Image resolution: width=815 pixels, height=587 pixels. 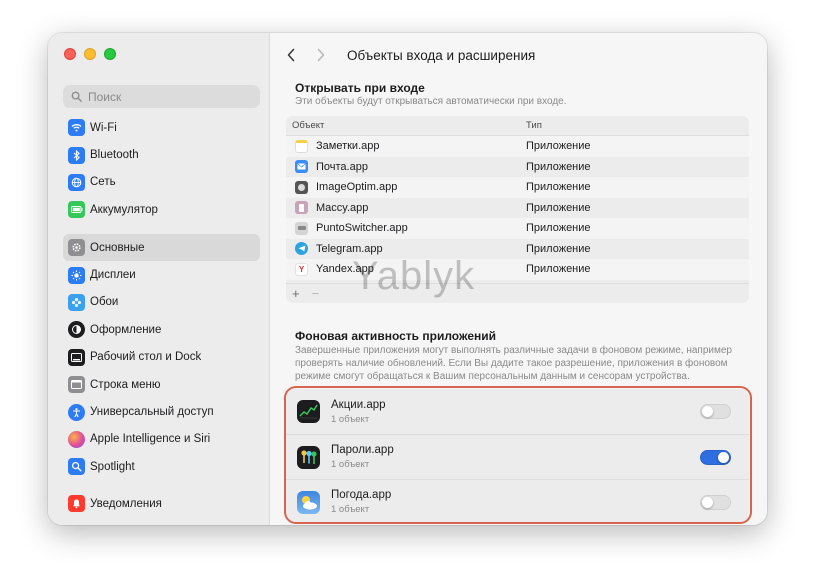 What do you see at coordinates (161, 411) in the screenshot?
I see `sidebar-item-accessibility: Универсальный доступ` at bounding box center [161, 411].